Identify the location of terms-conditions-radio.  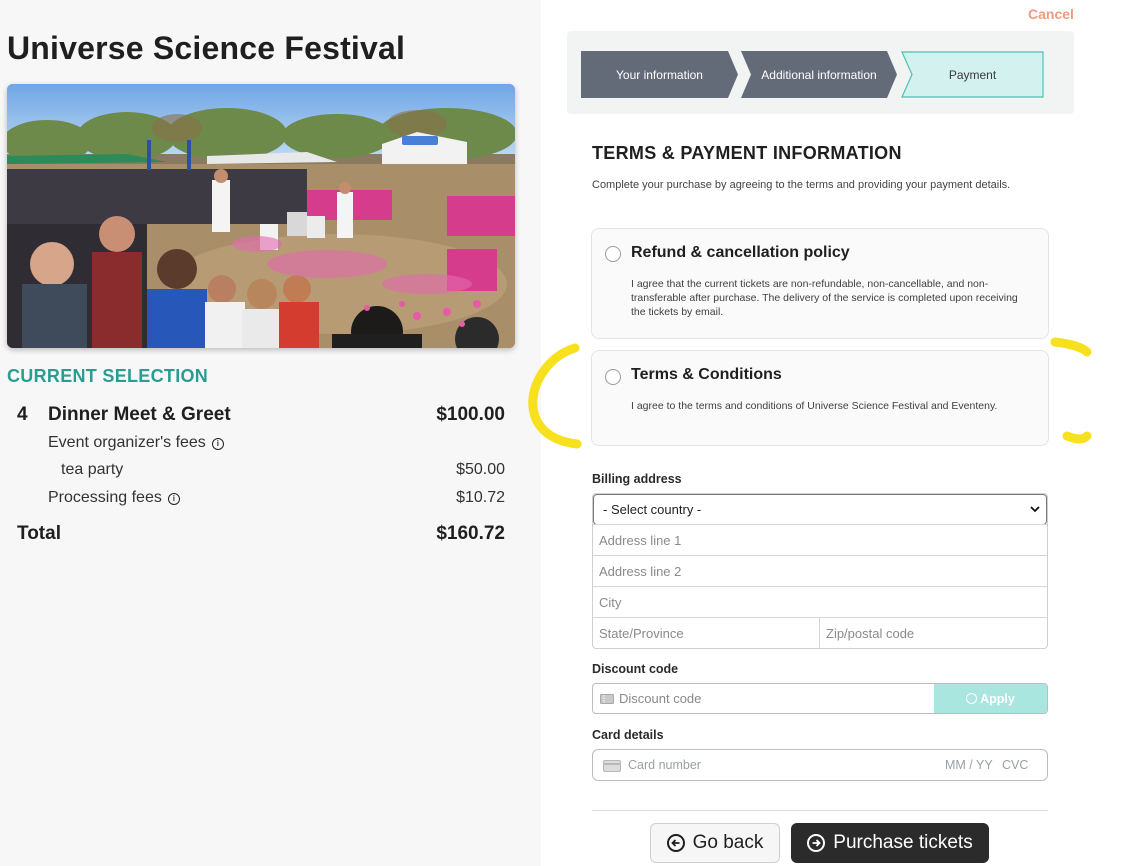
(613, 377).